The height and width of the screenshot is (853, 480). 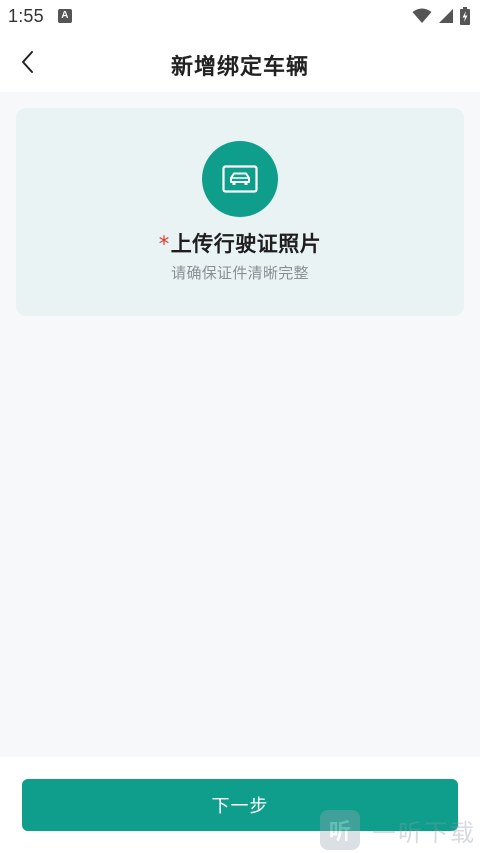 I want to click on status-time: 1:55, so click(x=26, y=15).